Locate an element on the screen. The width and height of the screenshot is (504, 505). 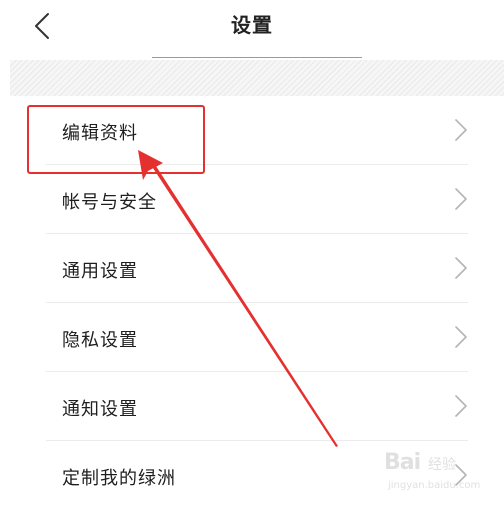
settings-item-label: 定制我的绿洲 is located at coordinates (119, 478).